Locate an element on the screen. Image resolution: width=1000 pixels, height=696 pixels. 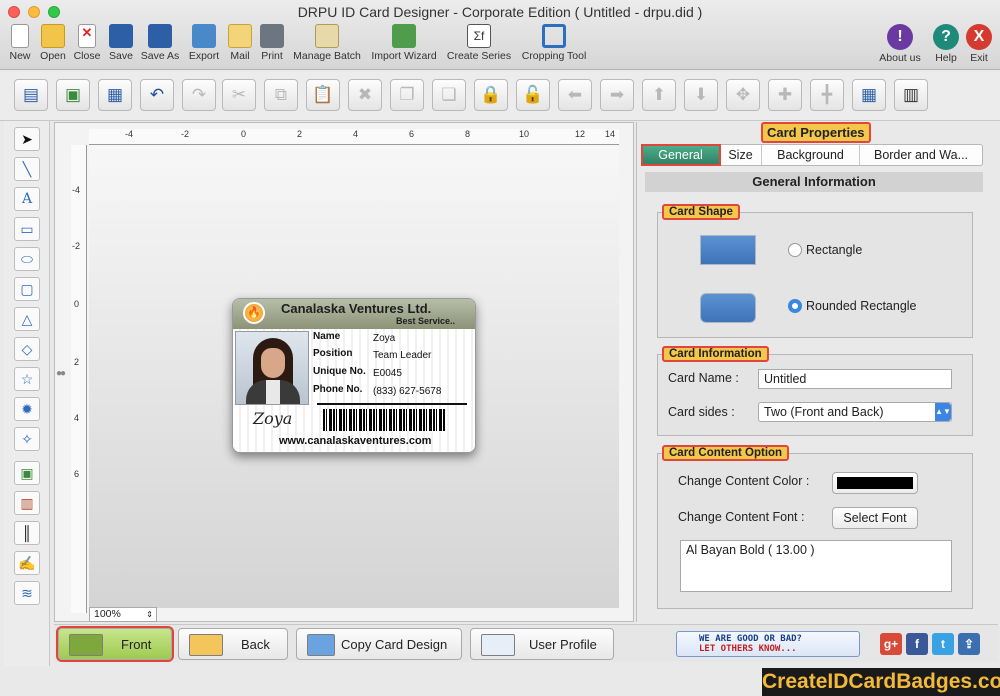
card-tagline: Best Service.. is located at coordinates (425, 321).